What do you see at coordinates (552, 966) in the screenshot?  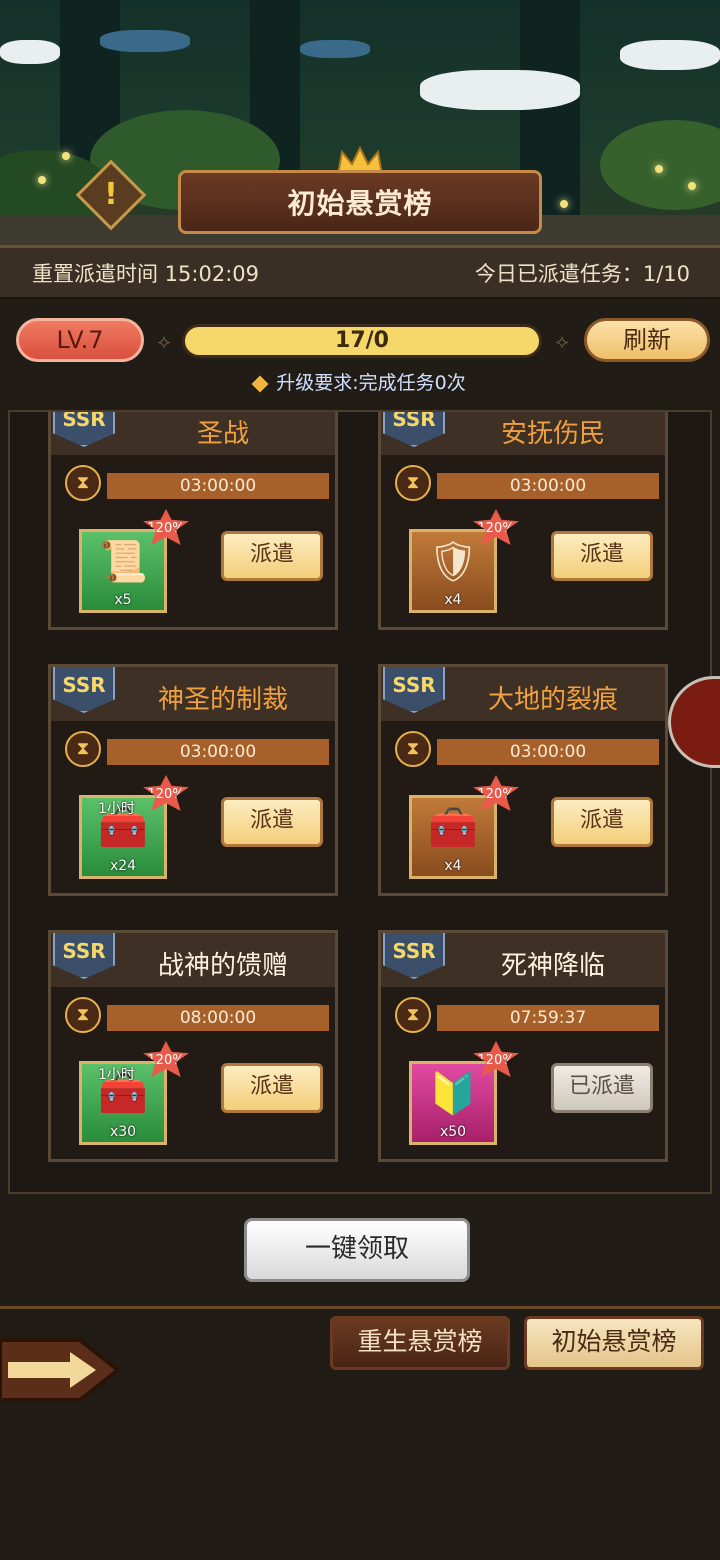 I see `mission-title: 死神降临` at bounding box center [552, 966].